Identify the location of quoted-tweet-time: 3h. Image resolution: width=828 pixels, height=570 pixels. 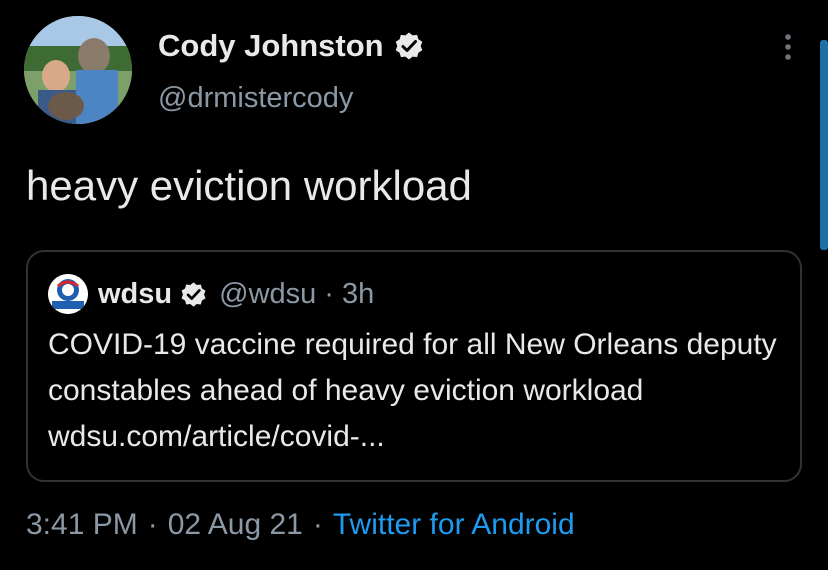
(358, 294).